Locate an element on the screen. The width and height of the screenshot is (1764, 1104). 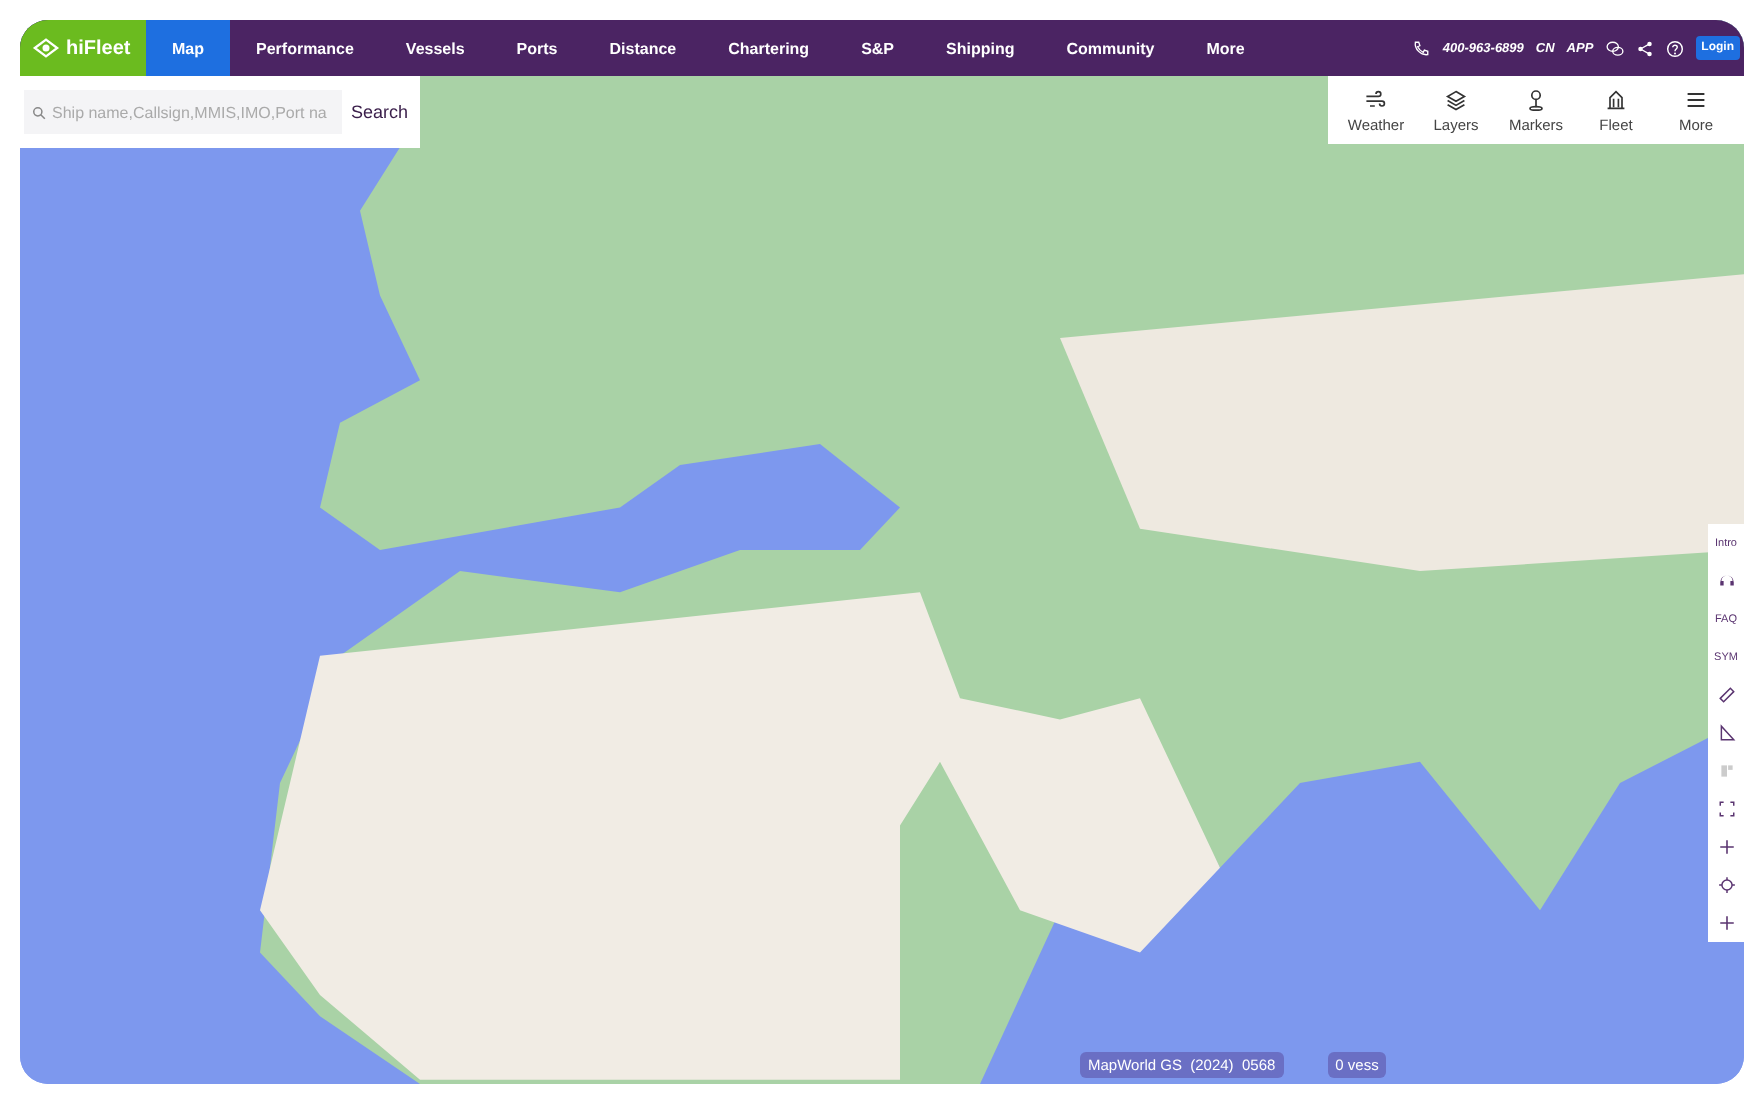
nav-tab: Vessels is located at coordinates (435, 48).